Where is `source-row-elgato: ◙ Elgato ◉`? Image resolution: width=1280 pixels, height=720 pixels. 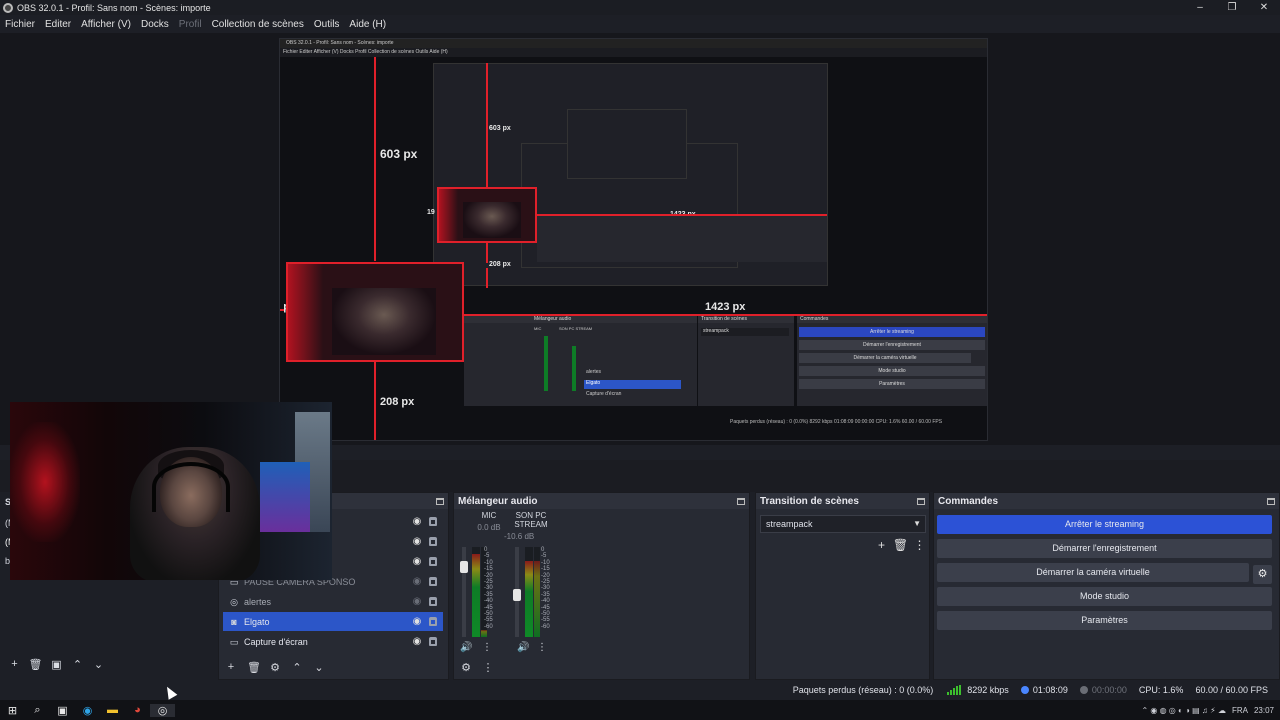
source-row-elgato: ◙ Elgato ◉ is located at coordinates (333, 621).